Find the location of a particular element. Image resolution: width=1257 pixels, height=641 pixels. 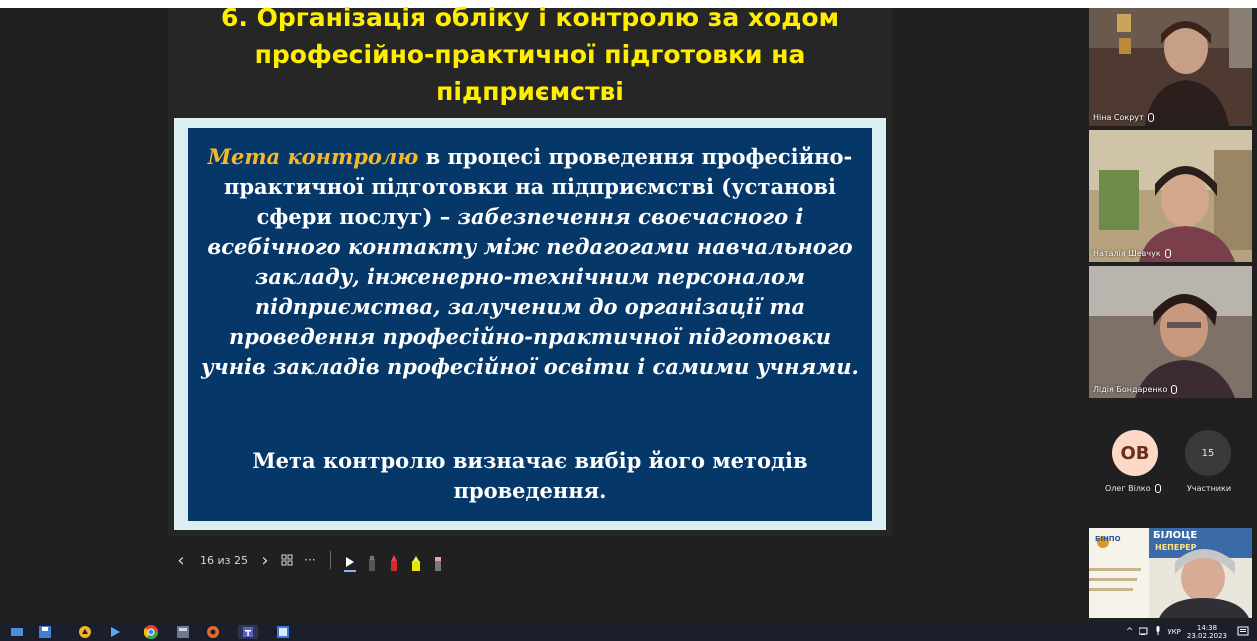

participant-name-label: Лідія Бондаренко is located at coordinates (1135, 389).